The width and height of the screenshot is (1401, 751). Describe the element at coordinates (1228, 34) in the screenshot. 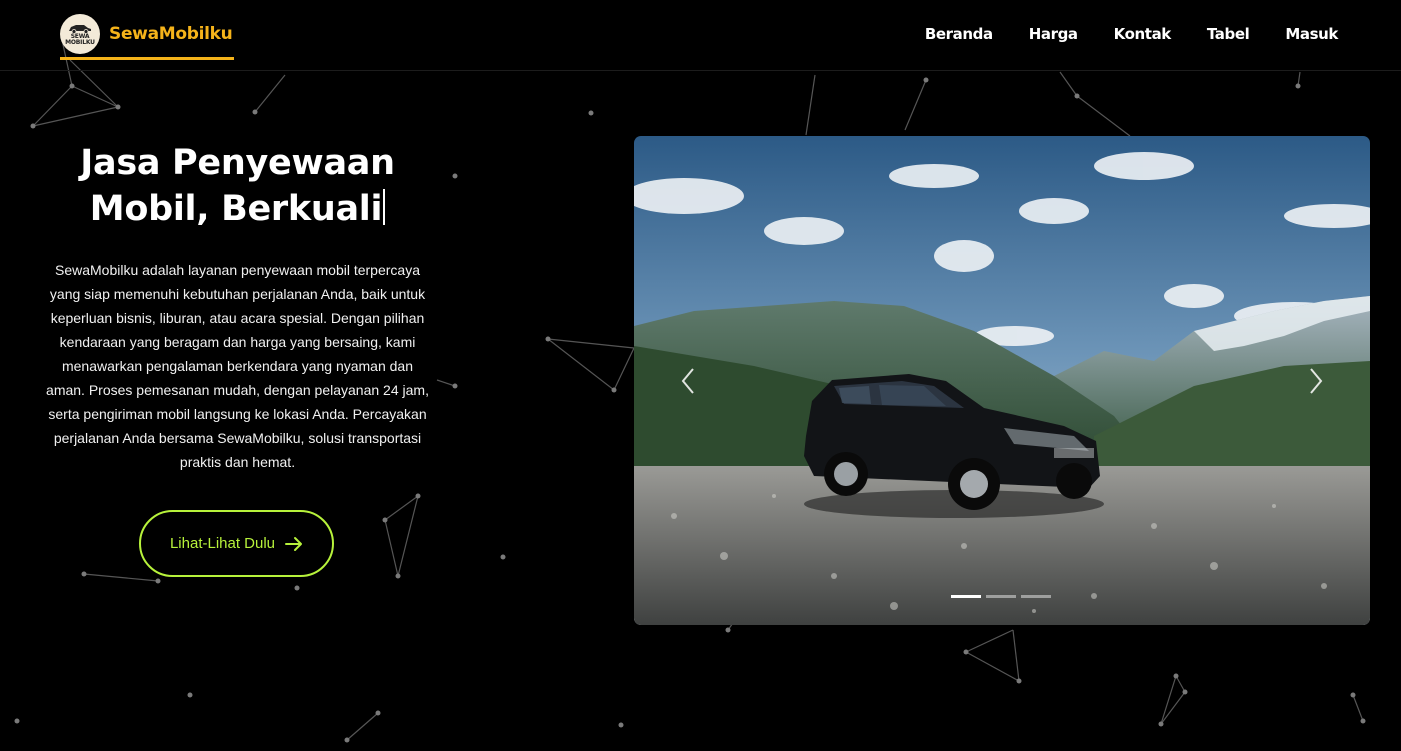

I see `nav-link-tabel: Tabel` at that location.